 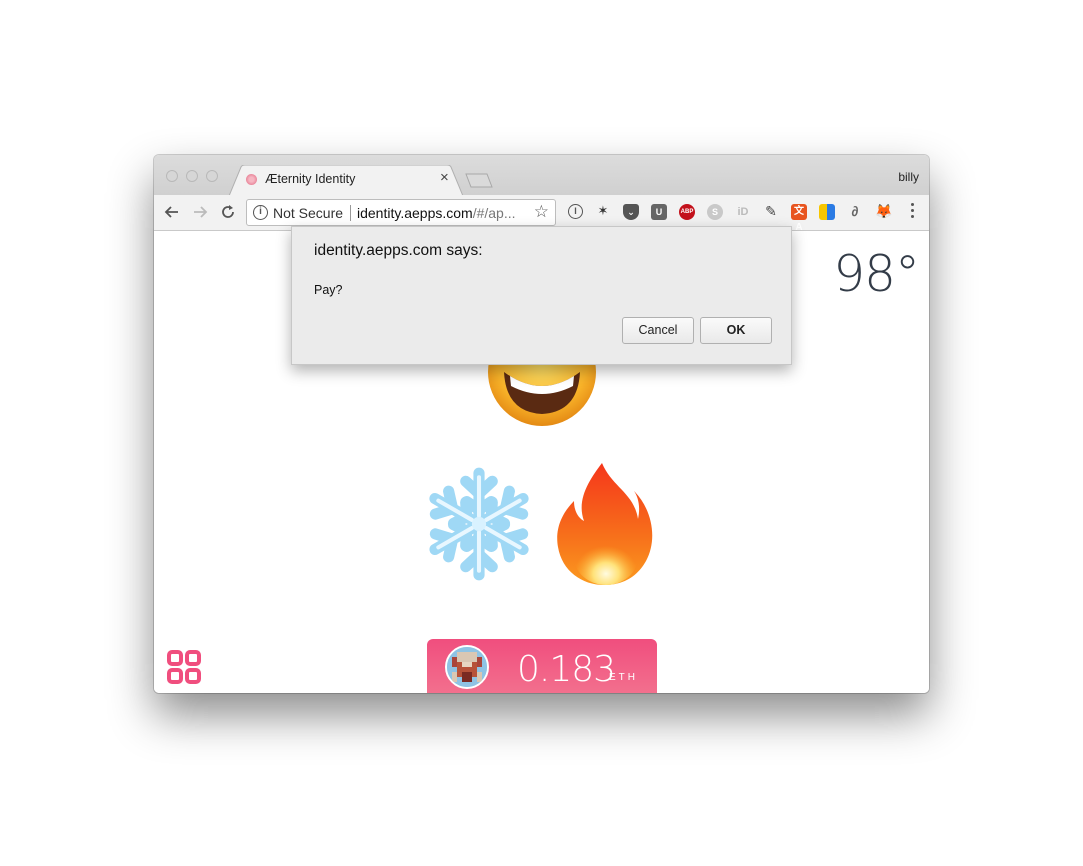 I want to click on 1password-icon: I, so click(x=575, y=211).